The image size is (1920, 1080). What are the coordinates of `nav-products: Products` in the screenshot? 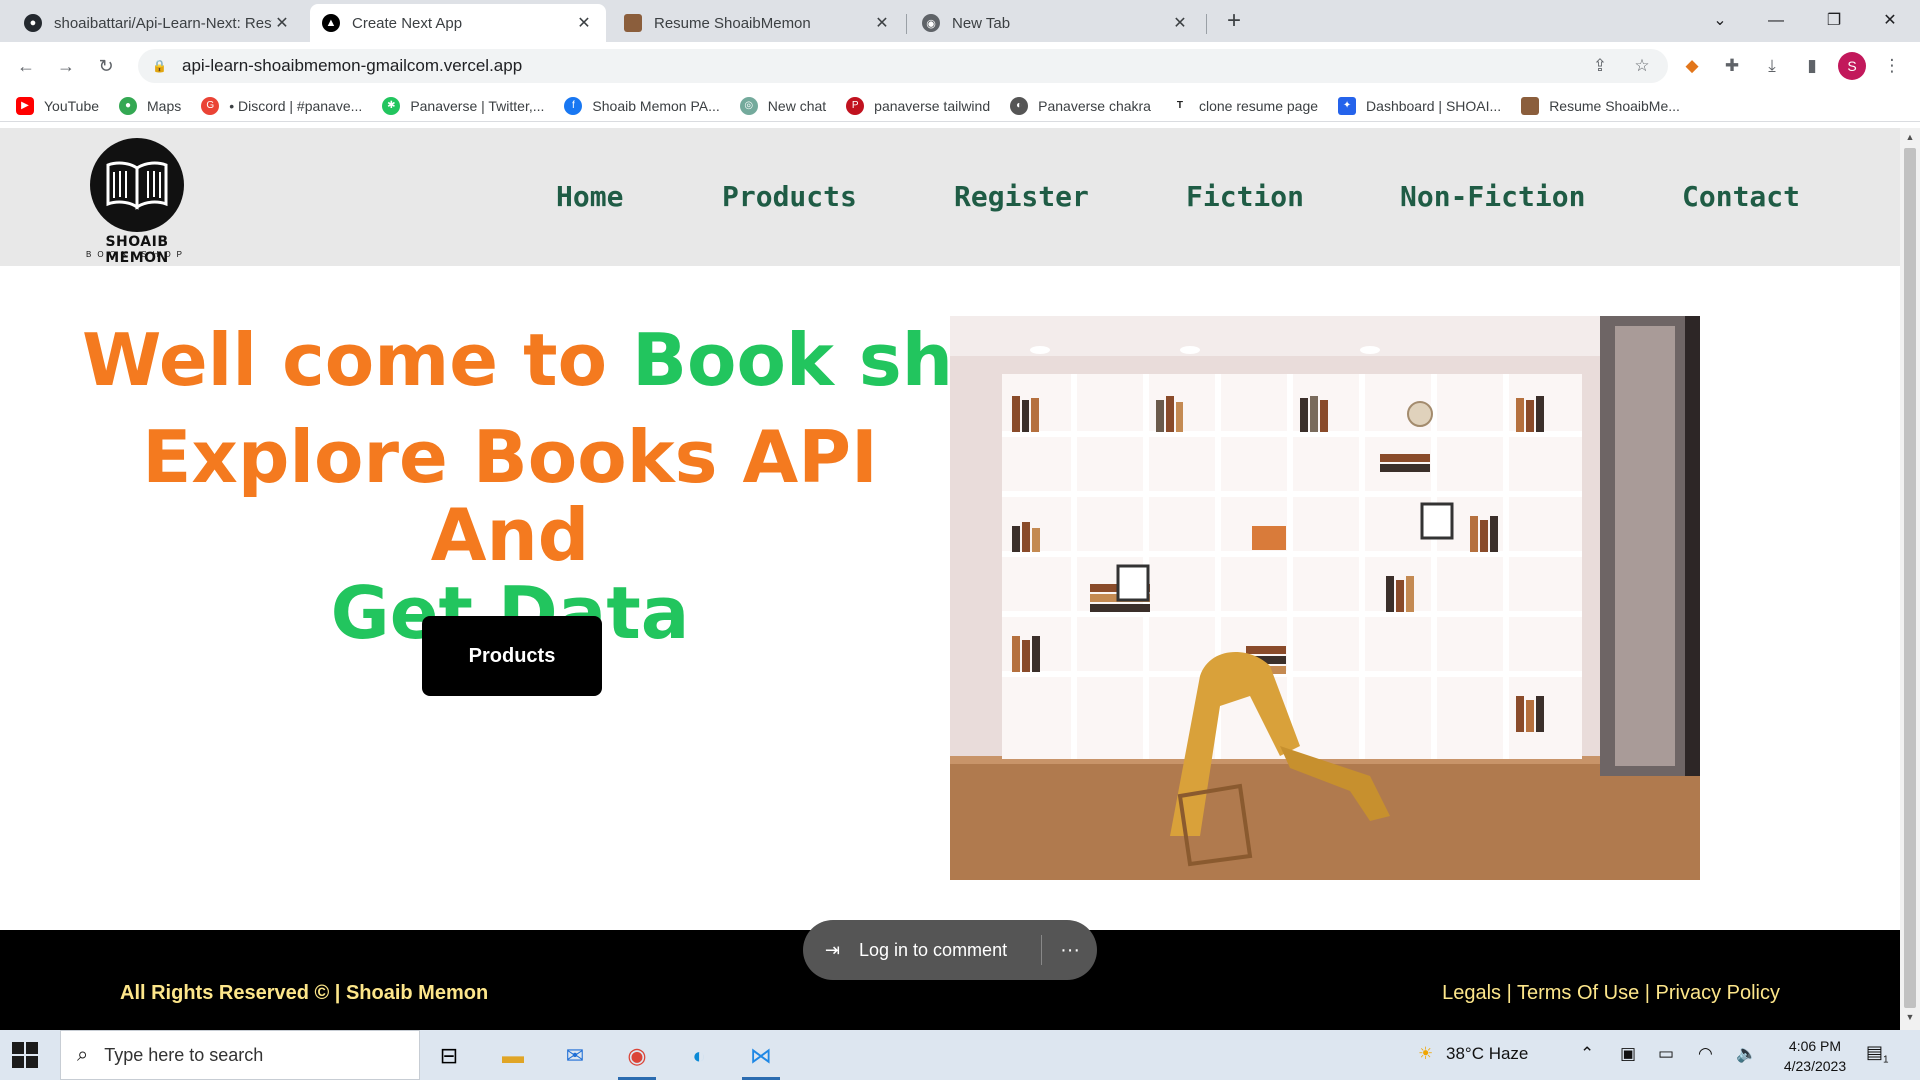 It's located at (789, 196).